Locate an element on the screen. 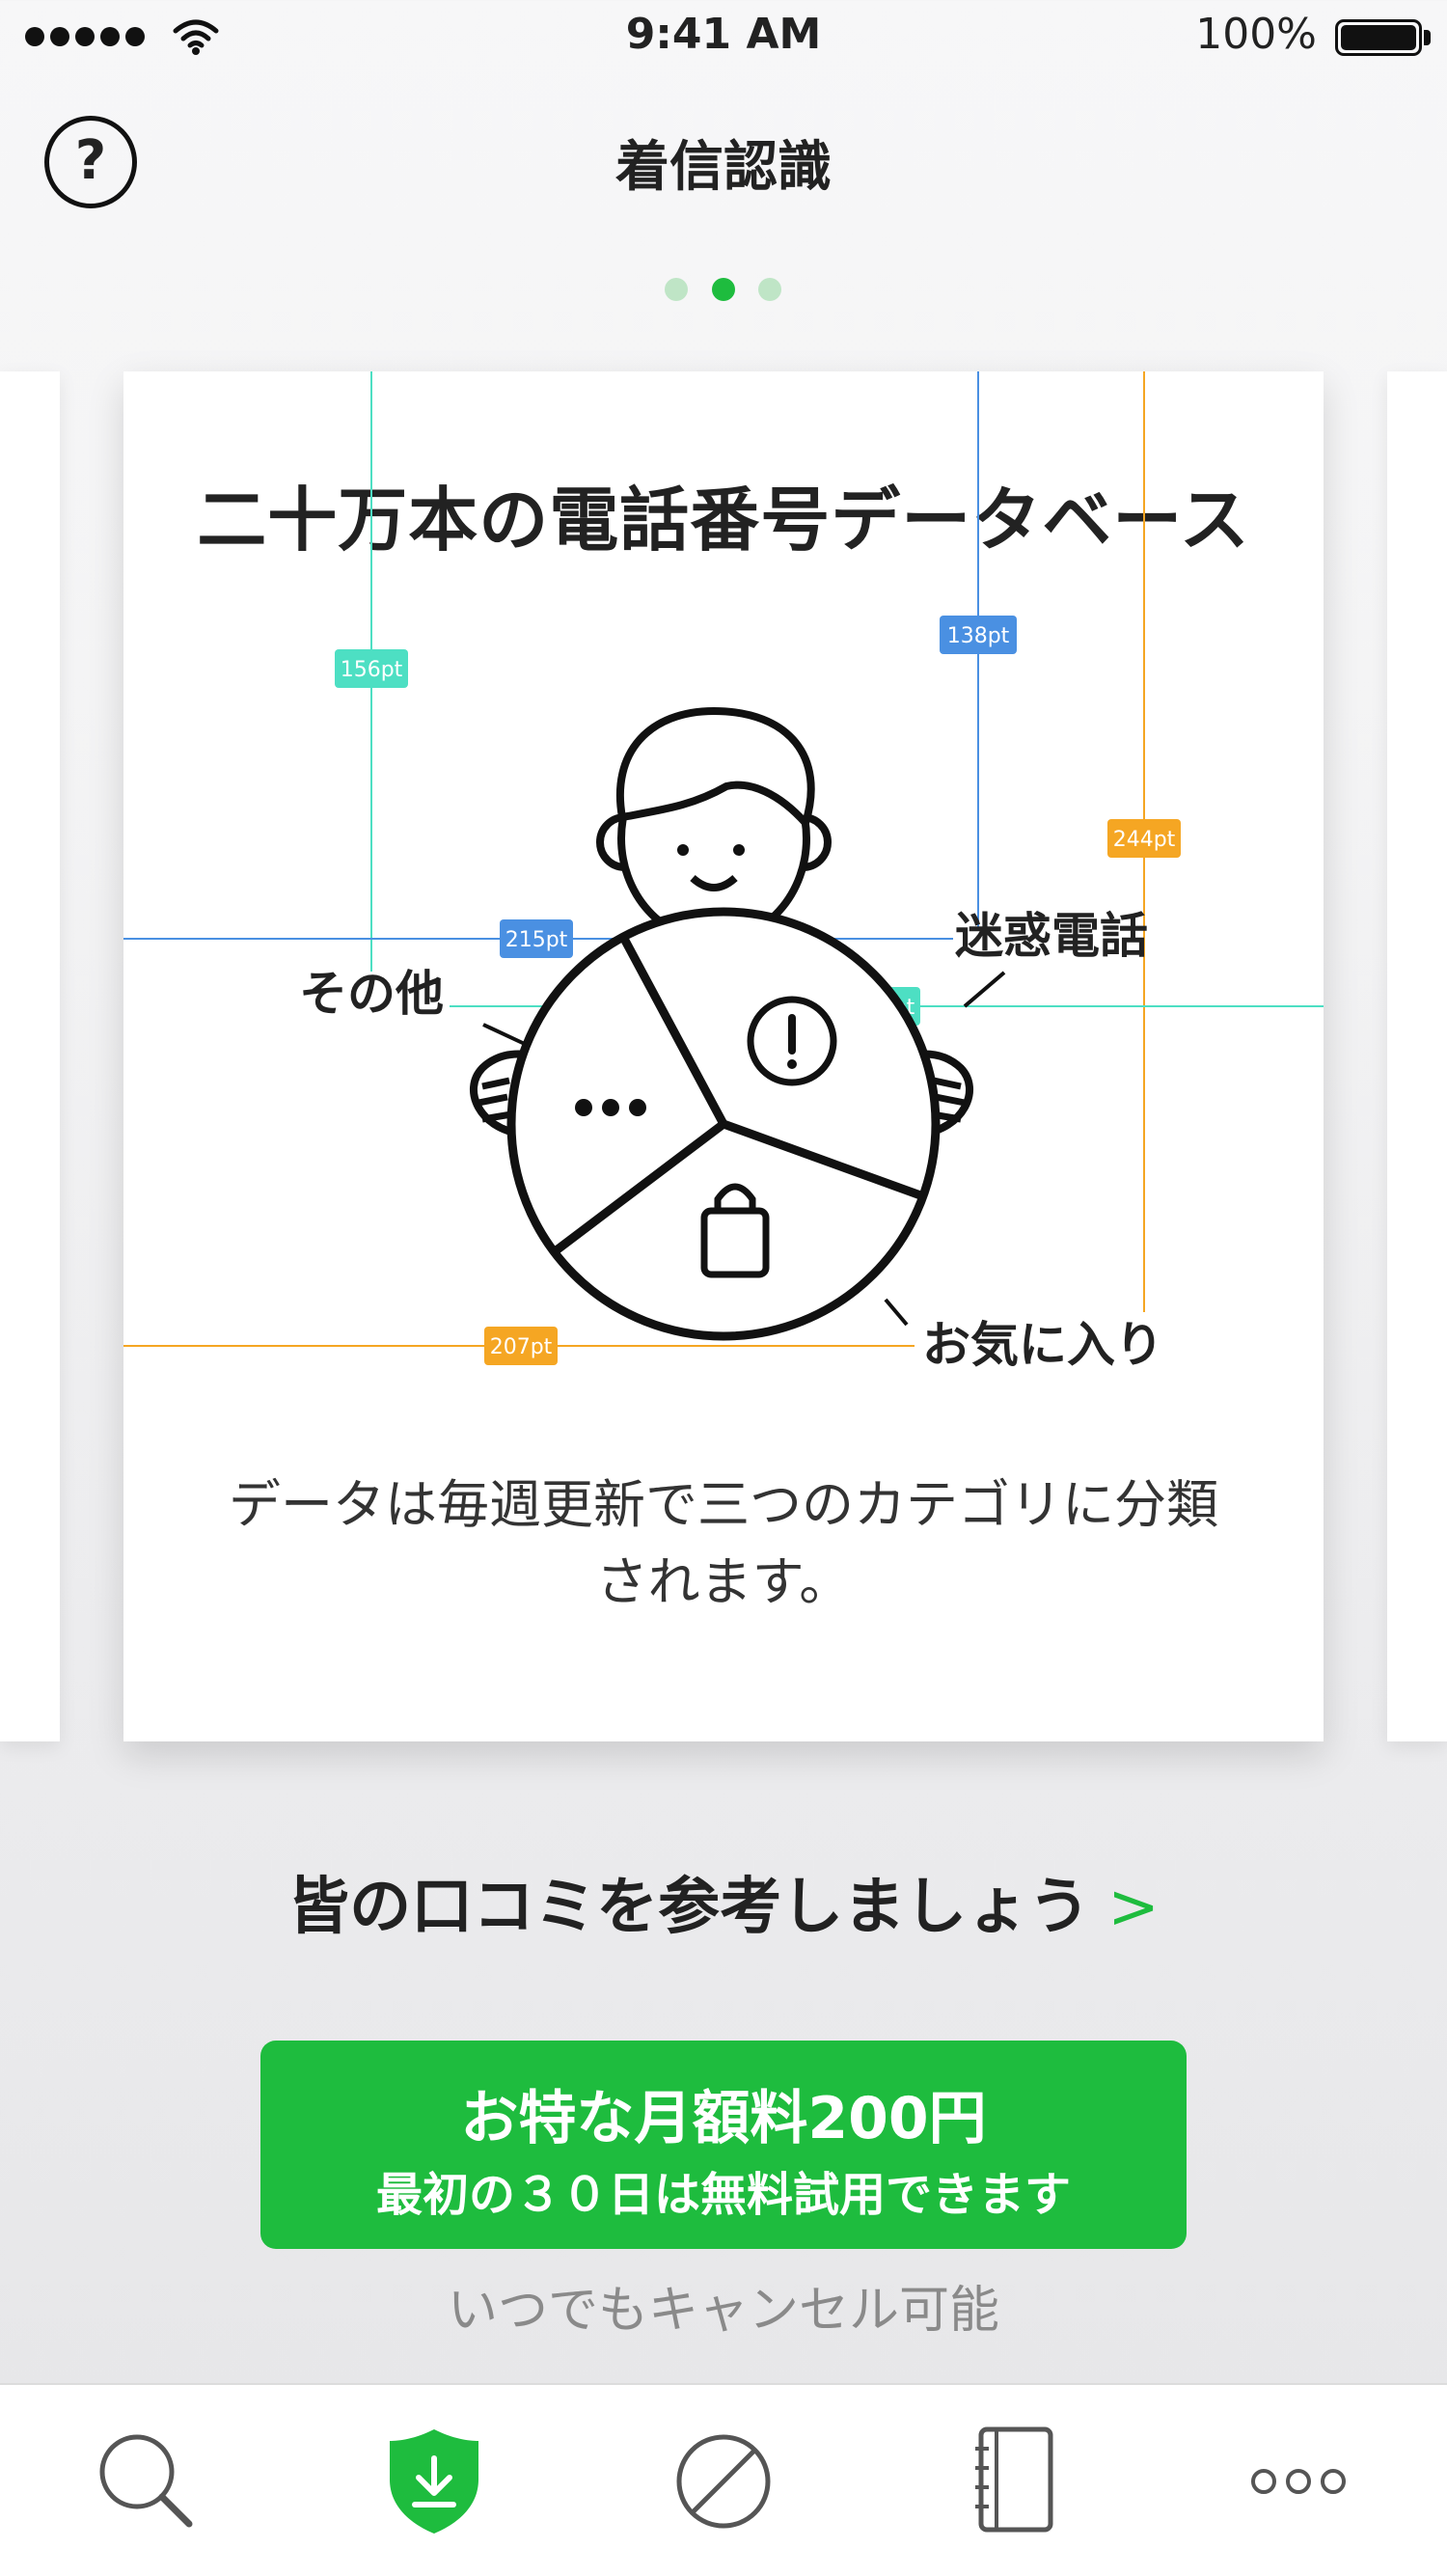 Image resolution: width=1447 pixels, height=2576 pixels. carousel-card-previous is located at coordinates (30, 1056).